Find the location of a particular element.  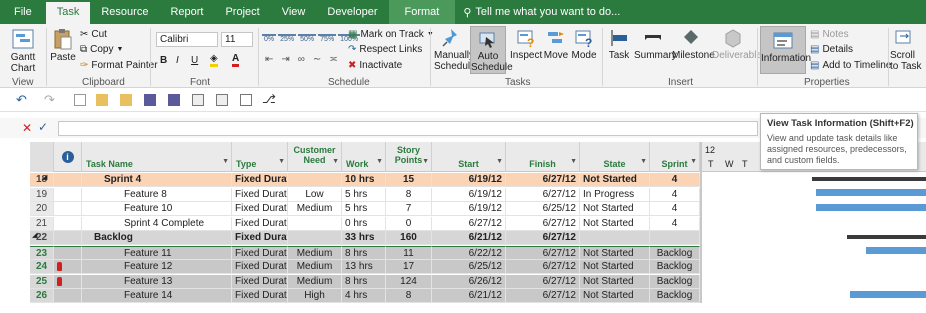

add-to-timeline-button: ▤ Add to Timeline is located at coordinates (850, 65).